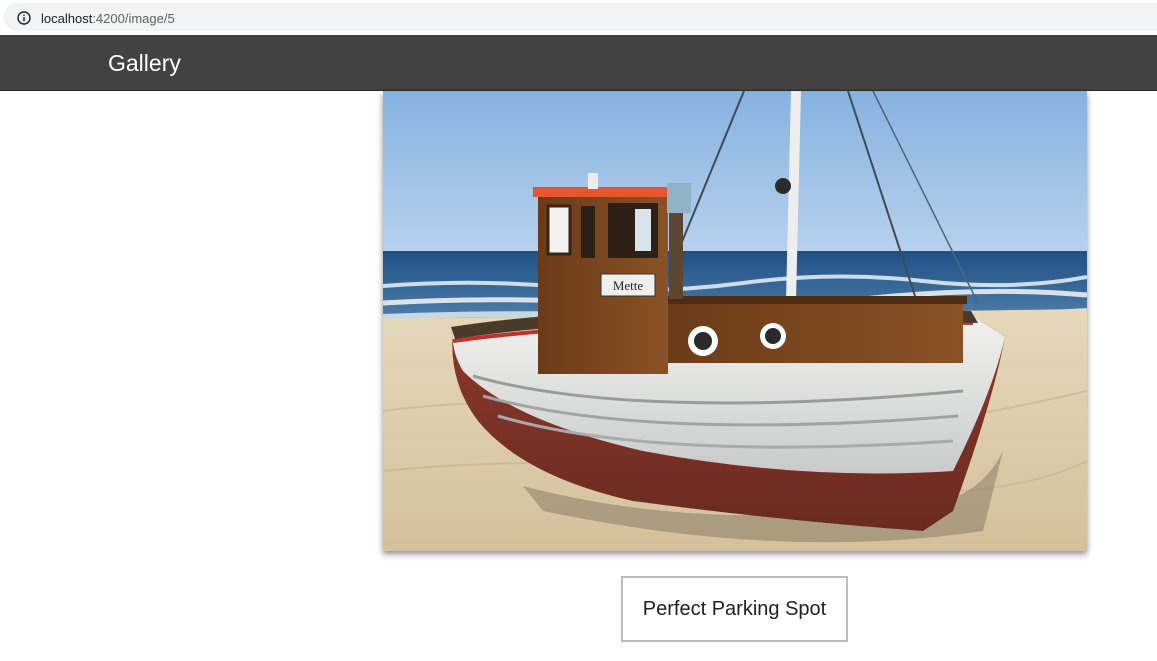 The width and height of the screenshot is (1157, 661). I want to click on url-path: :4200/image/5, so click(133, 18).